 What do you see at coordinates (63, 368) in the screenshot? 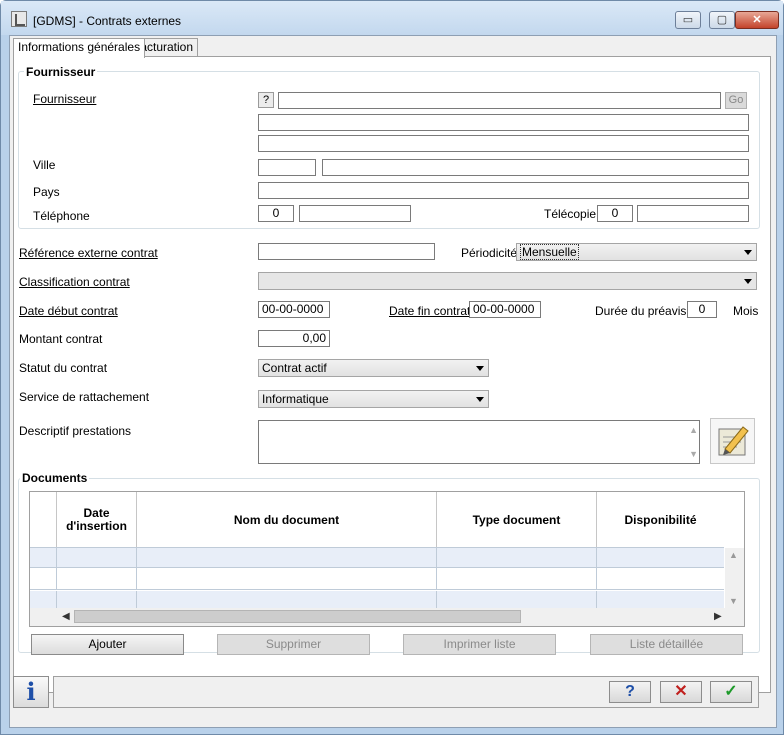
I see `statut-label: Statut du contrat` at bounding box center [63, 368].